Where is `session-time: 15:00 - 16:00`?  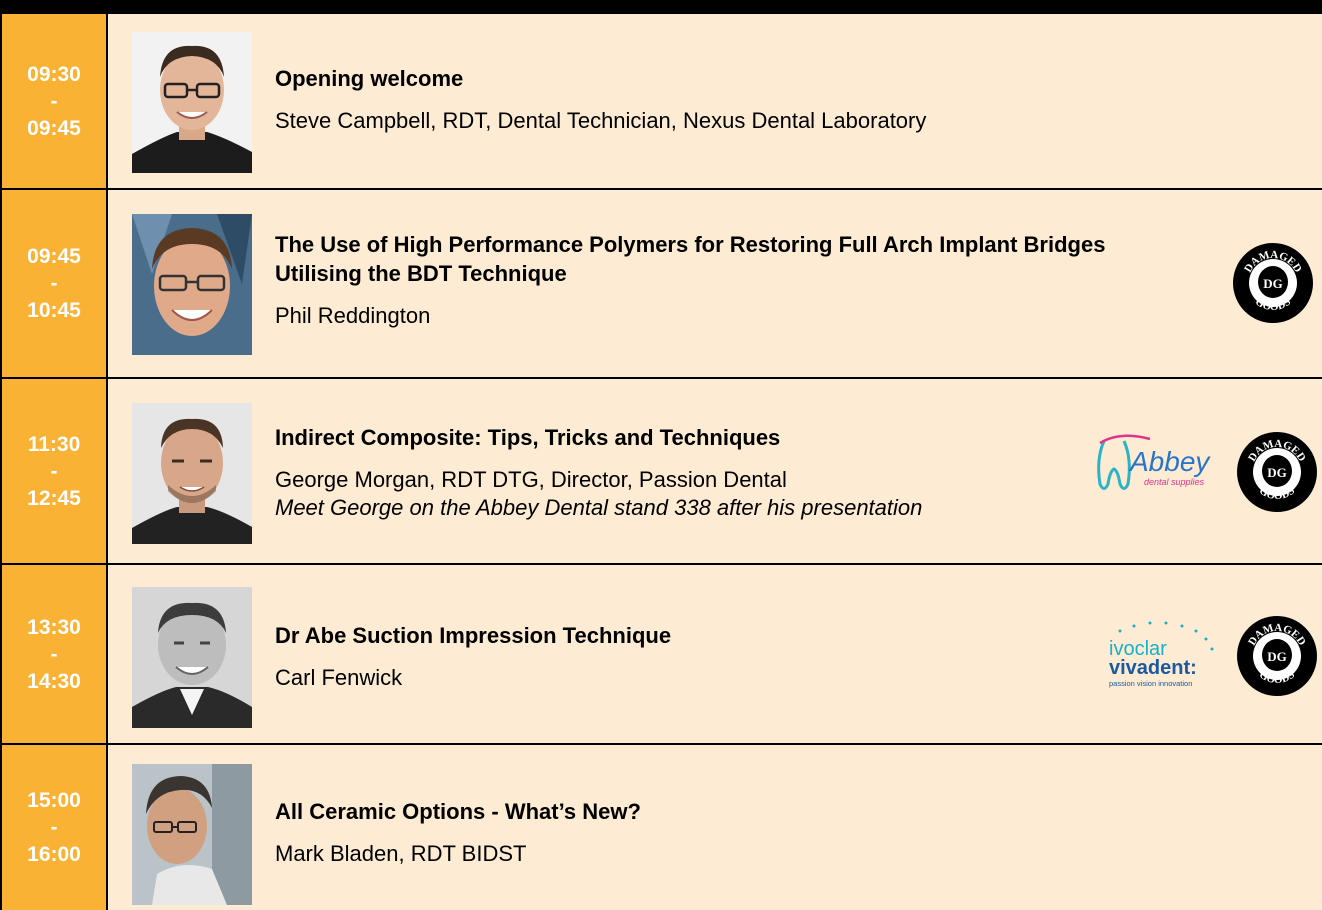 session-time: 15:00 - 16:00 is located at coordinates (54, 827).